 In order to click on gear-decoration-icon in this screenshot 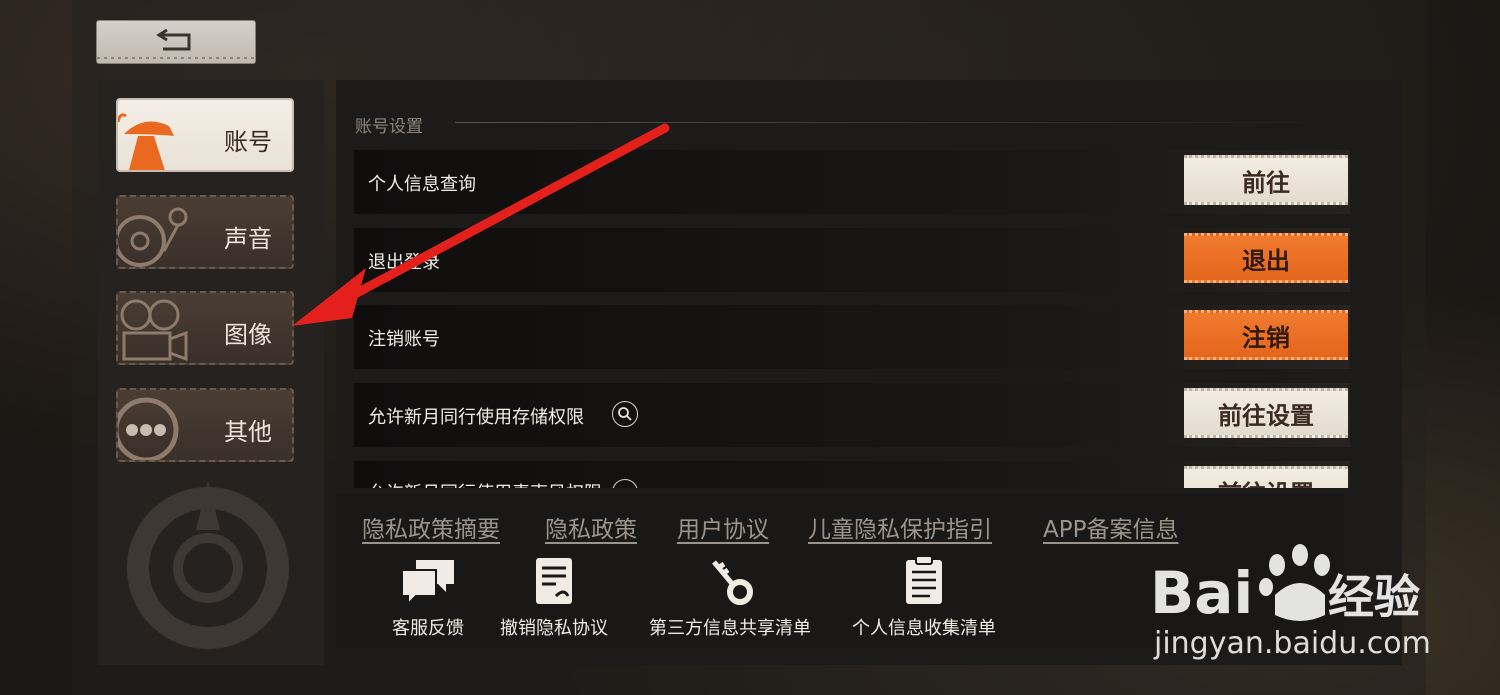, I will do `click(208, 564)`.